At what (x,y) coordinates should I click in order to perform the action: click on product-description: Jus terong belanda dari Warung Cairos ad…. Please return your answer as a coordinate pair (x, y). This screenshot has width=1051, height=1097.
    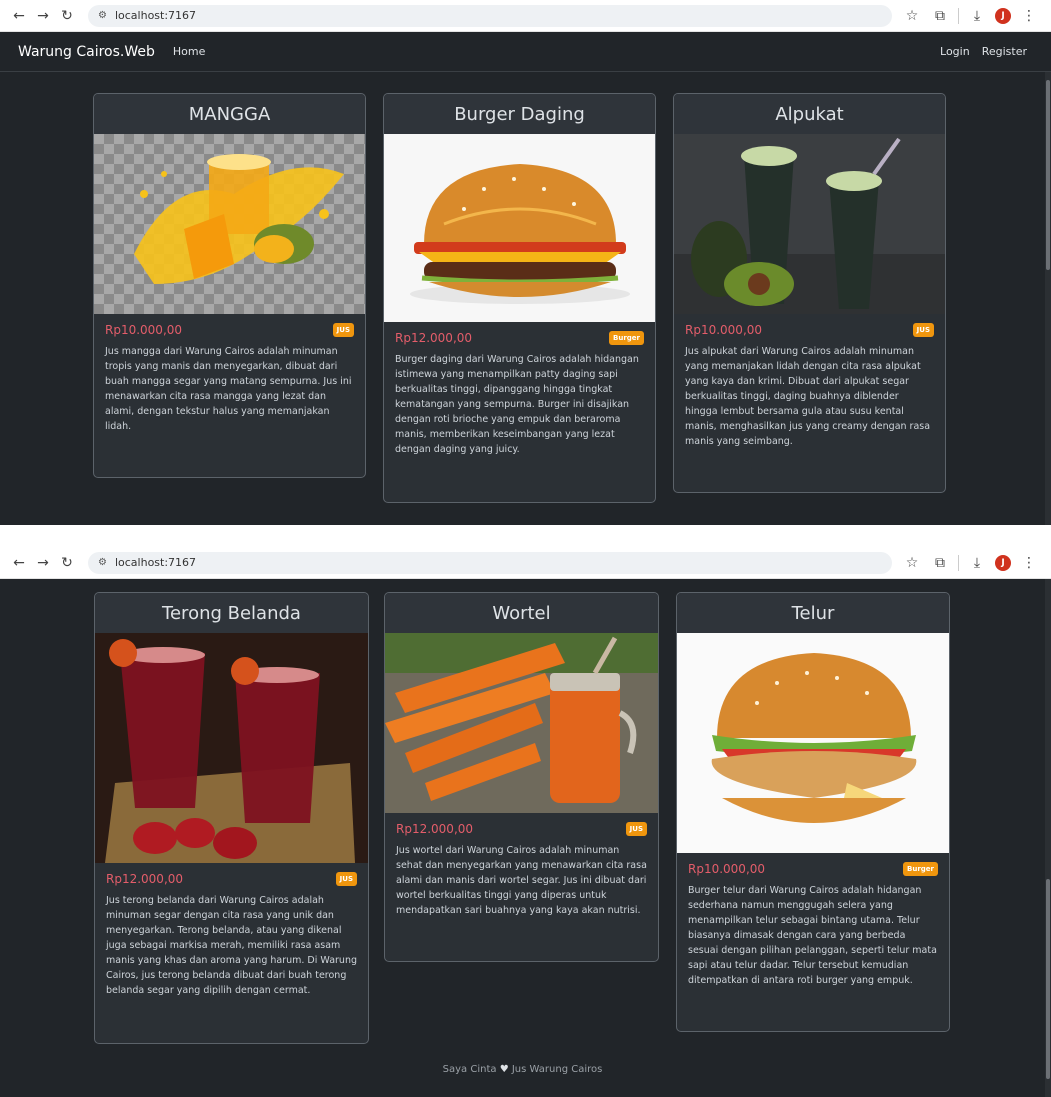
    Looking at the image, I should click on (231, 945).